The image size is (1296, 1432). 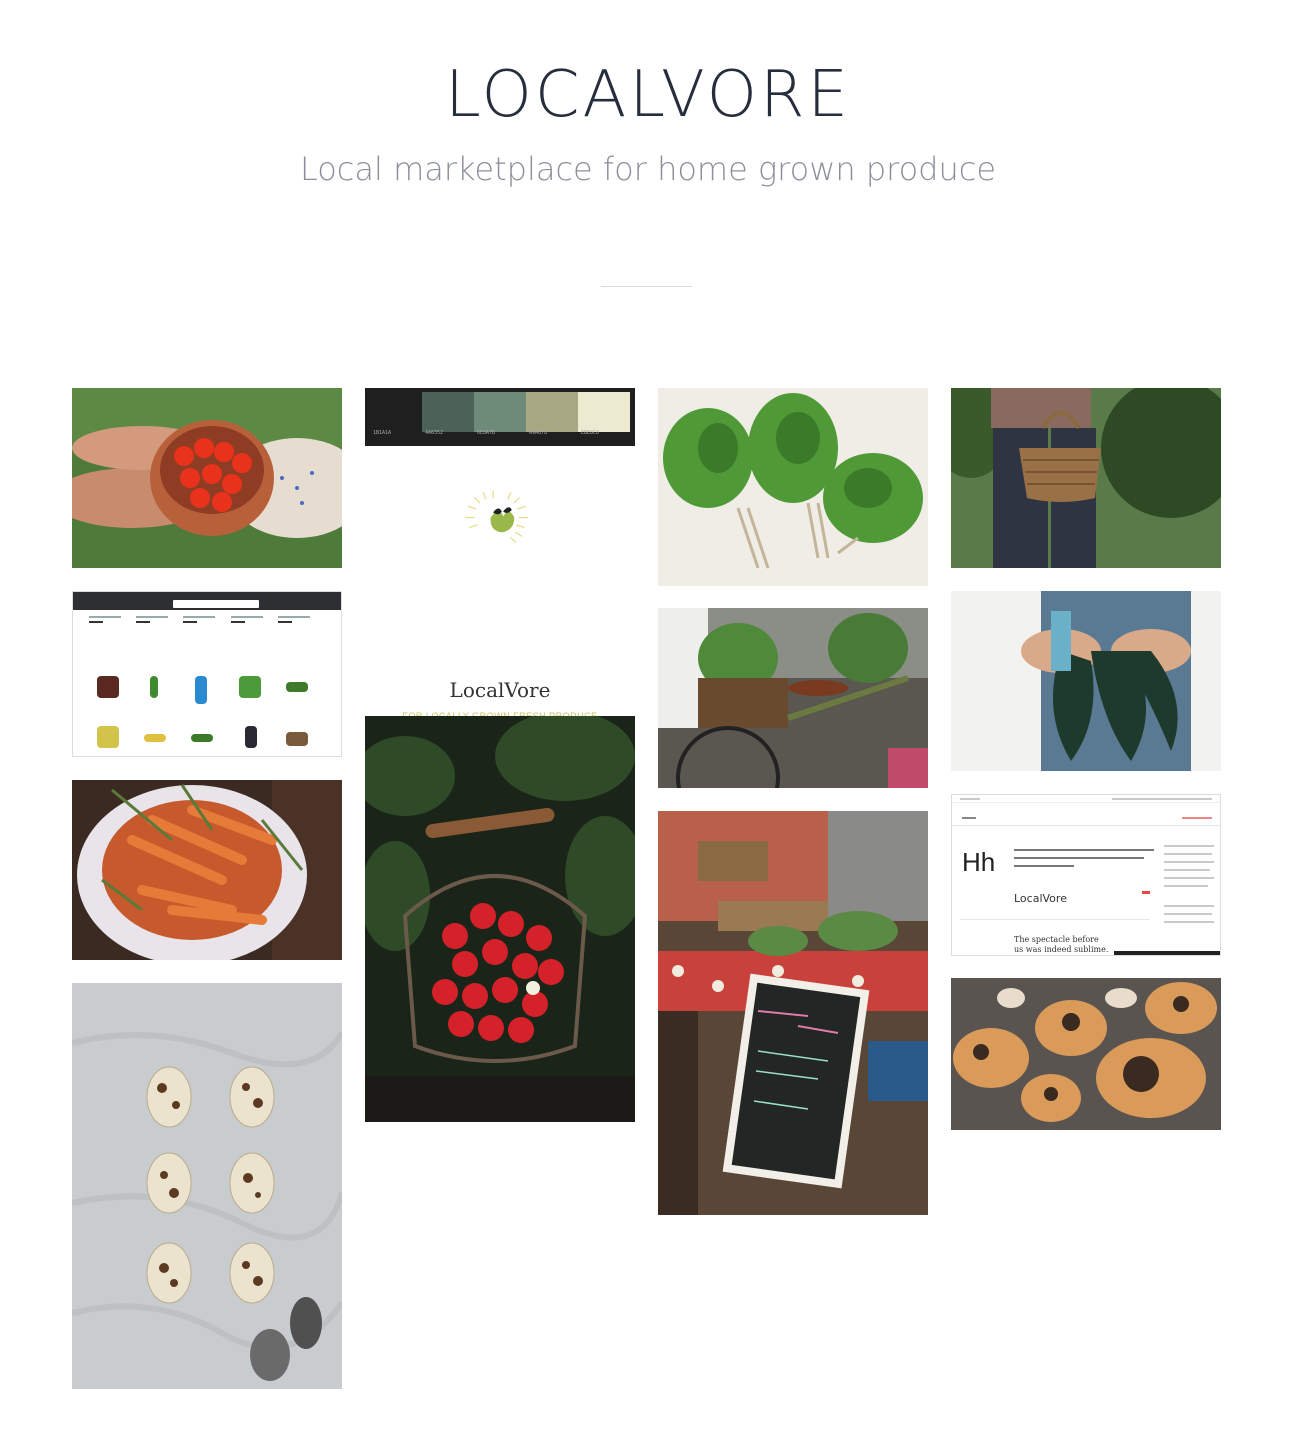 I want to click on palette-code: 6E8A7B, so click(x=486, y=433).